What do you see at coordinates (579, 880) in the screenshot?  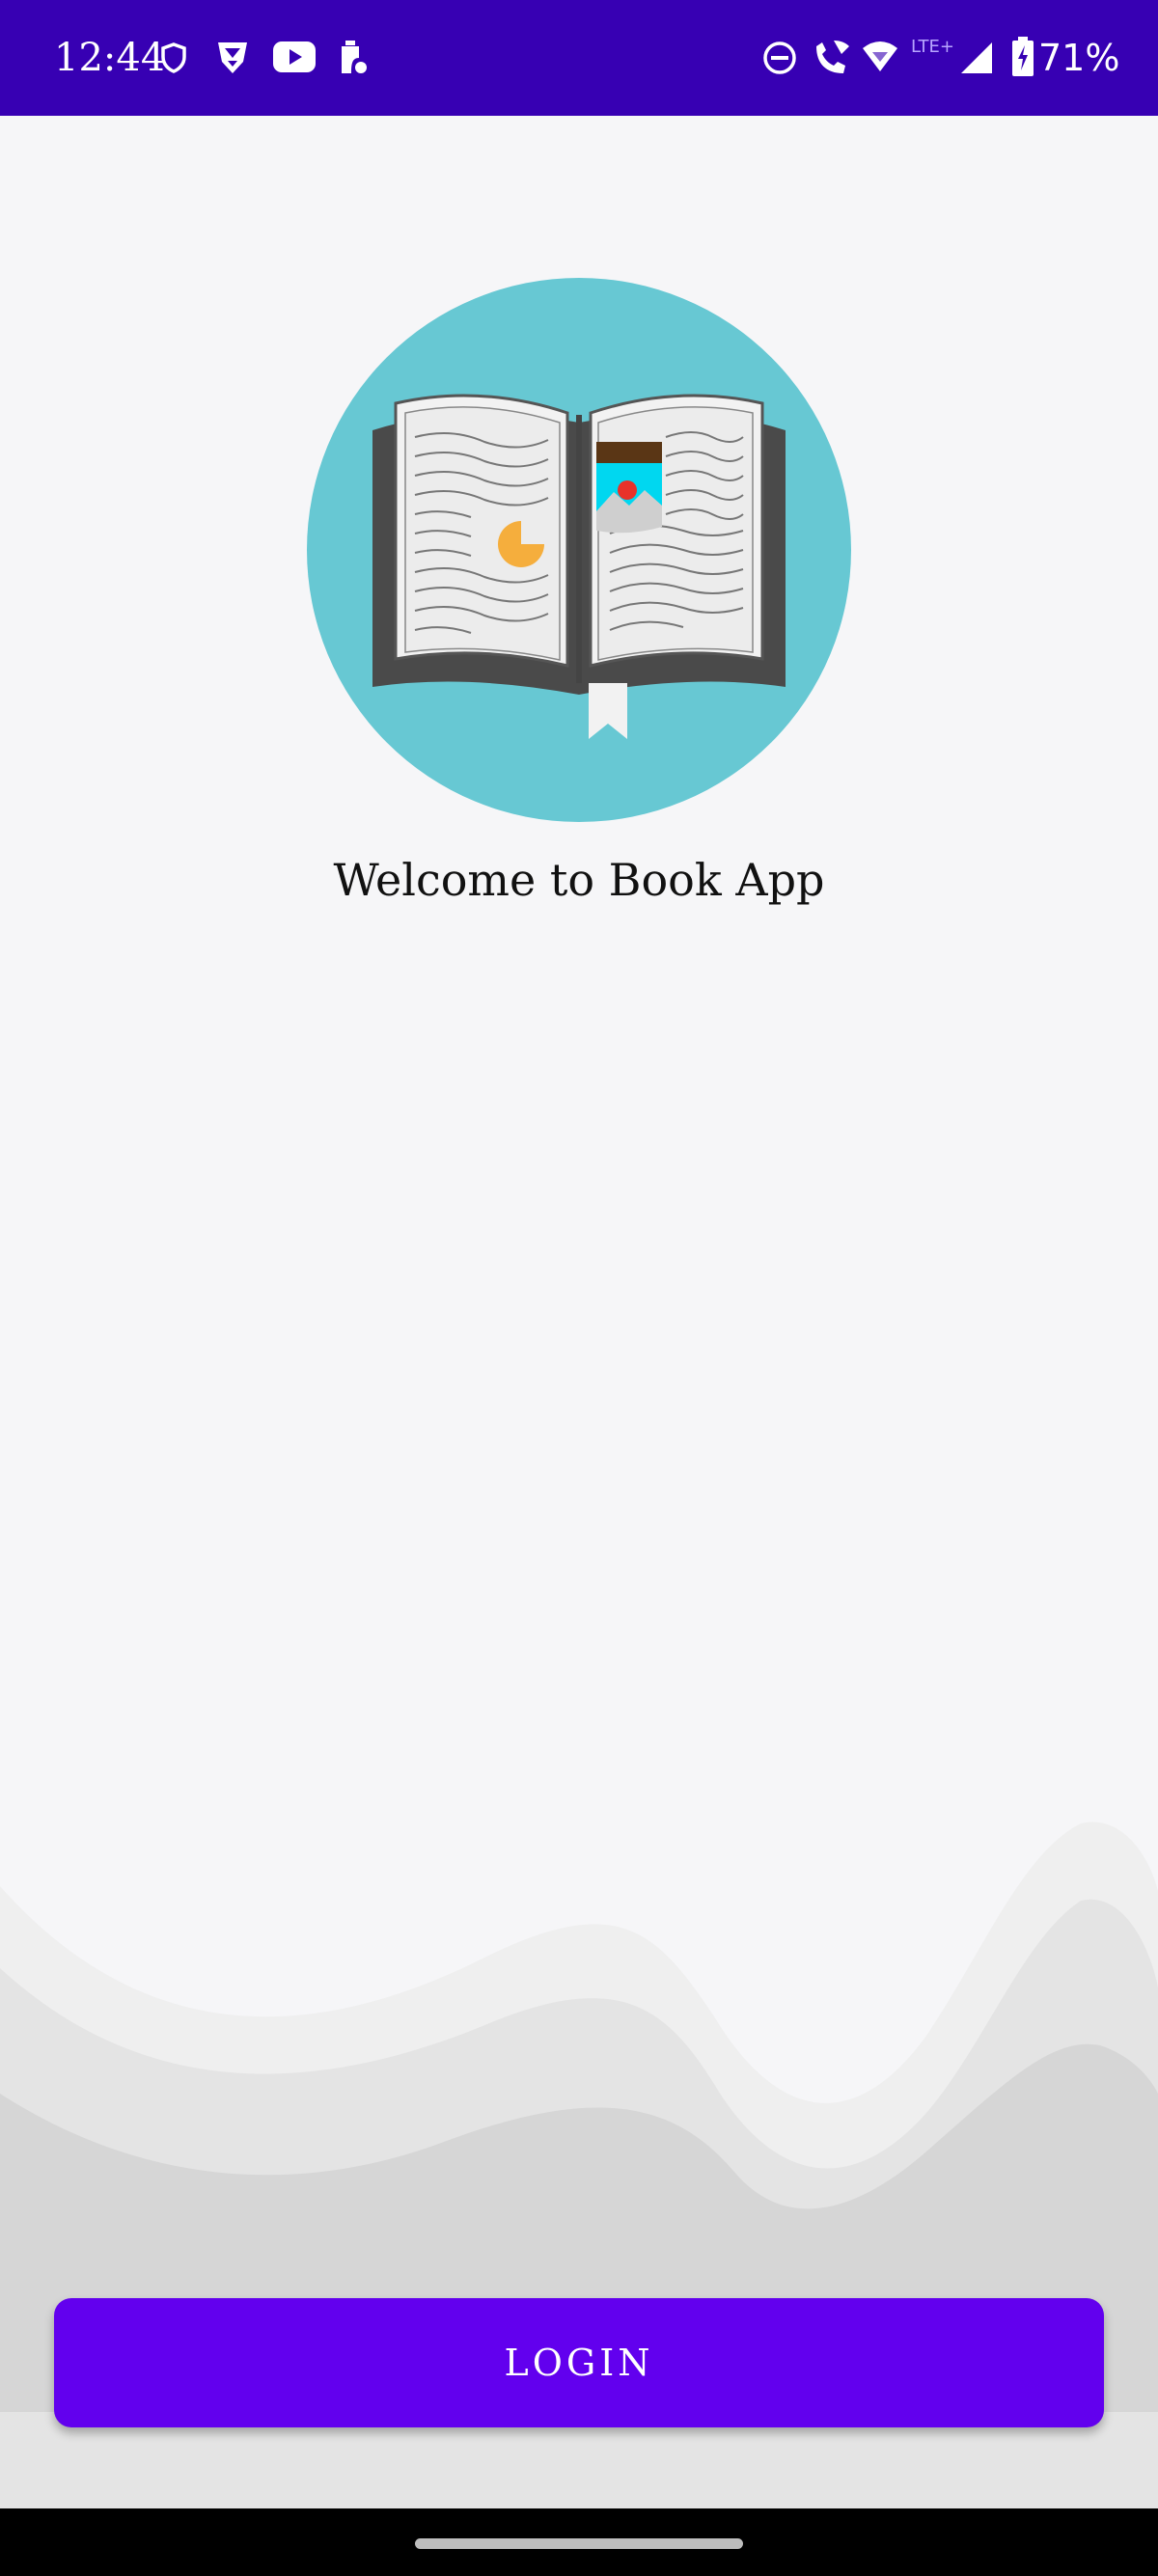 I see `welcome-text: Welcome to Book App` at bounding box center [579, 880].